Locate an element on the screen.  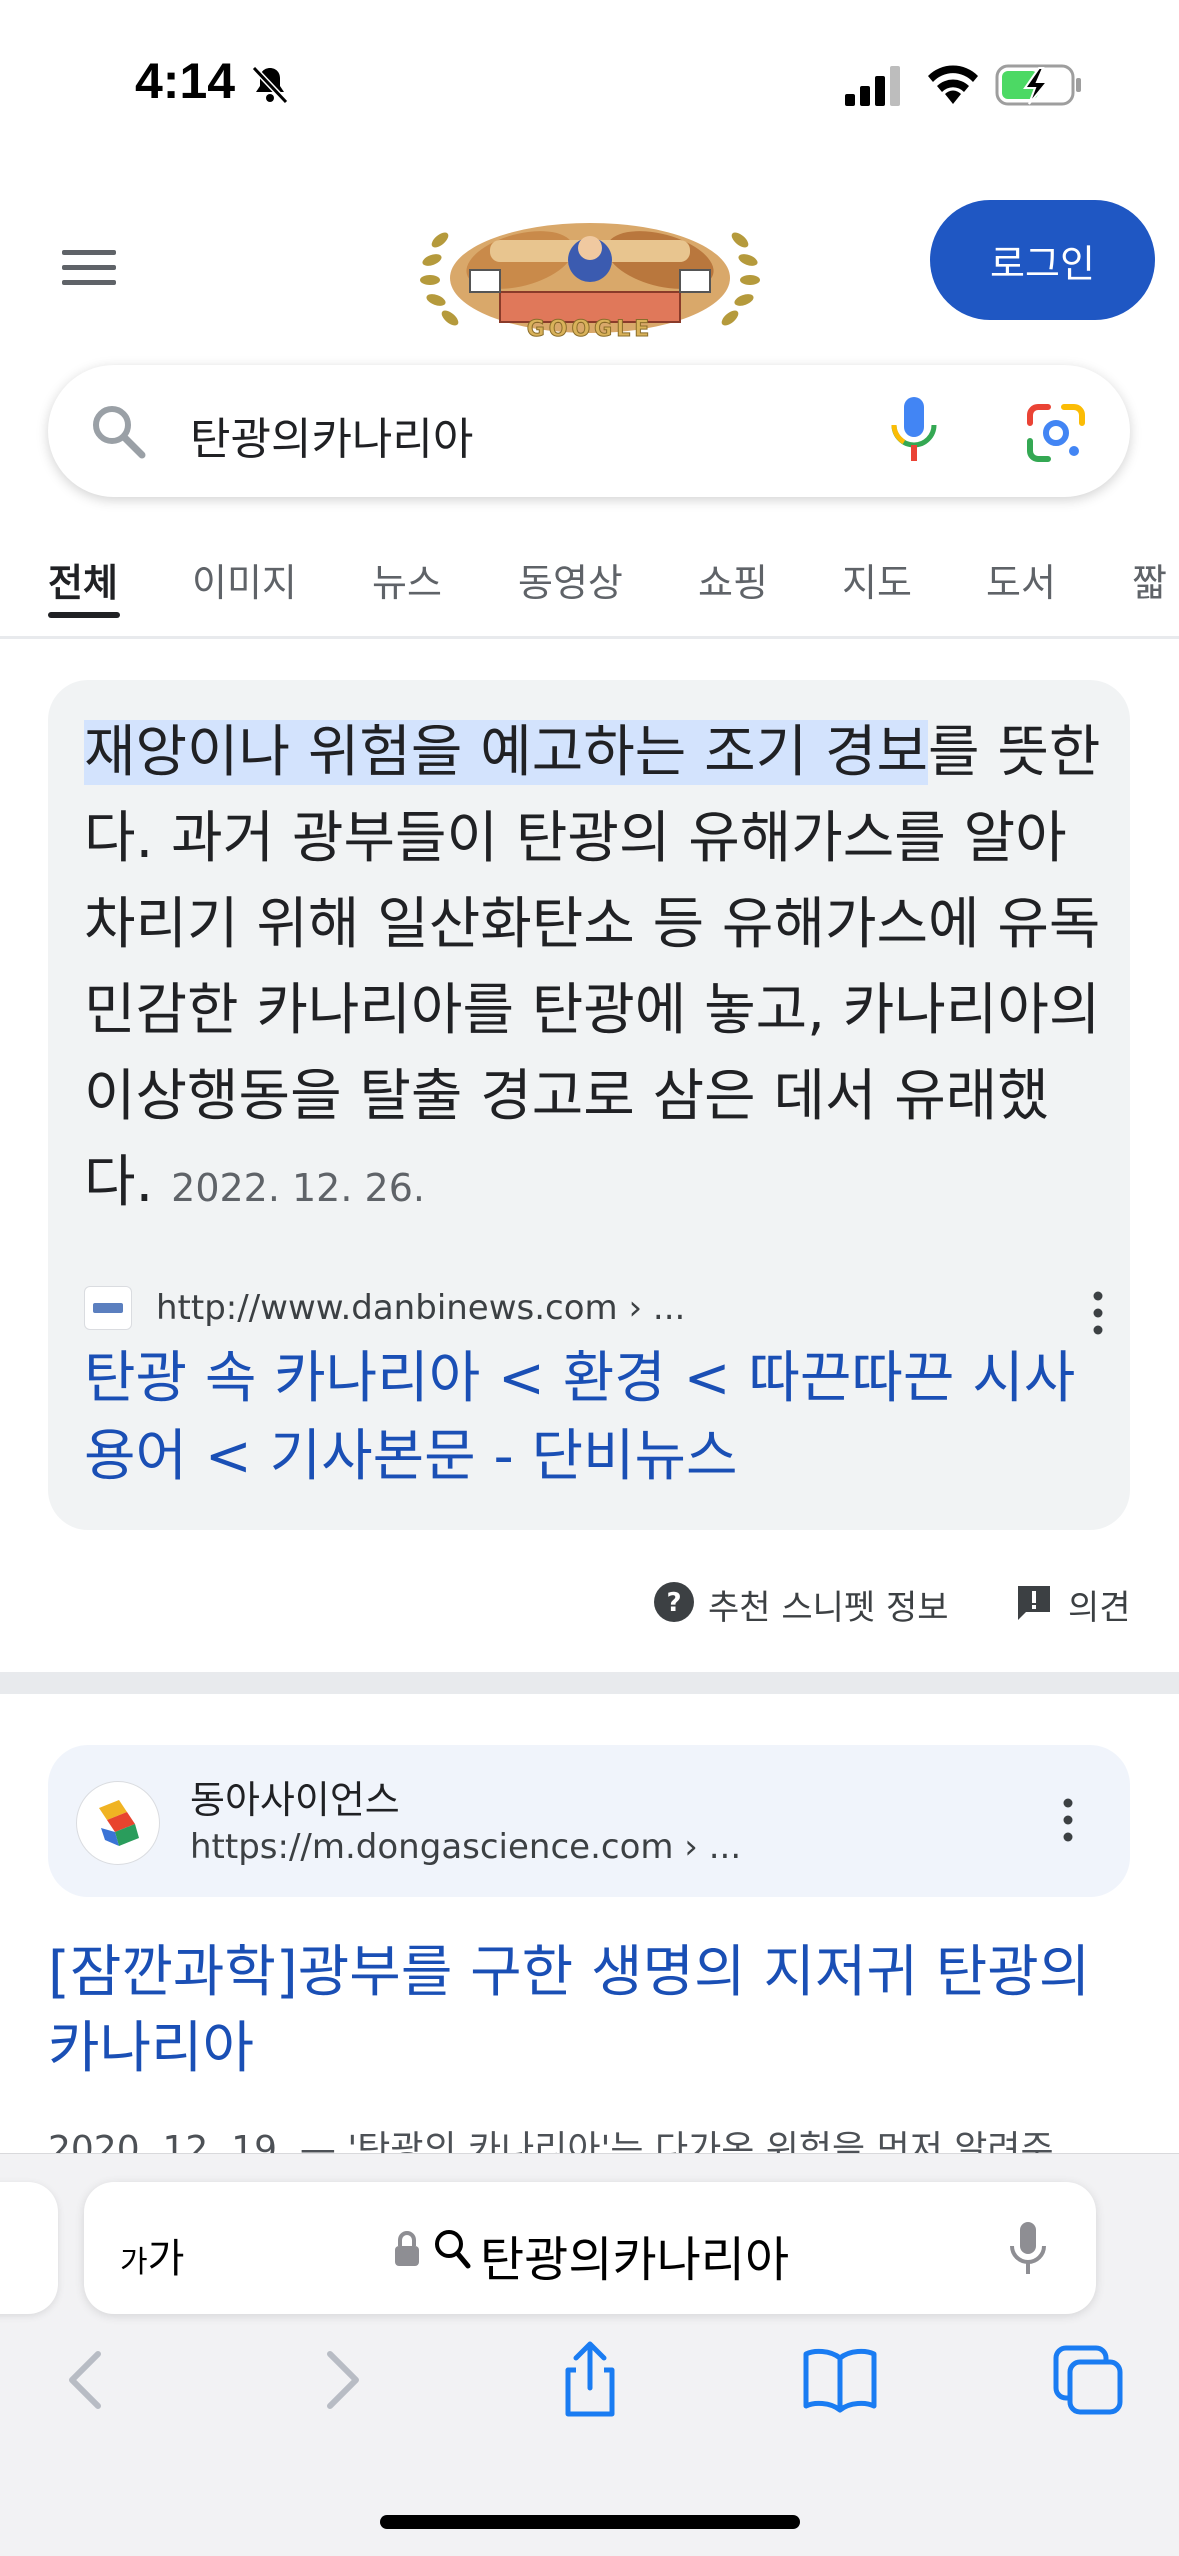
section-divider is located at coordinates (589, 1683).